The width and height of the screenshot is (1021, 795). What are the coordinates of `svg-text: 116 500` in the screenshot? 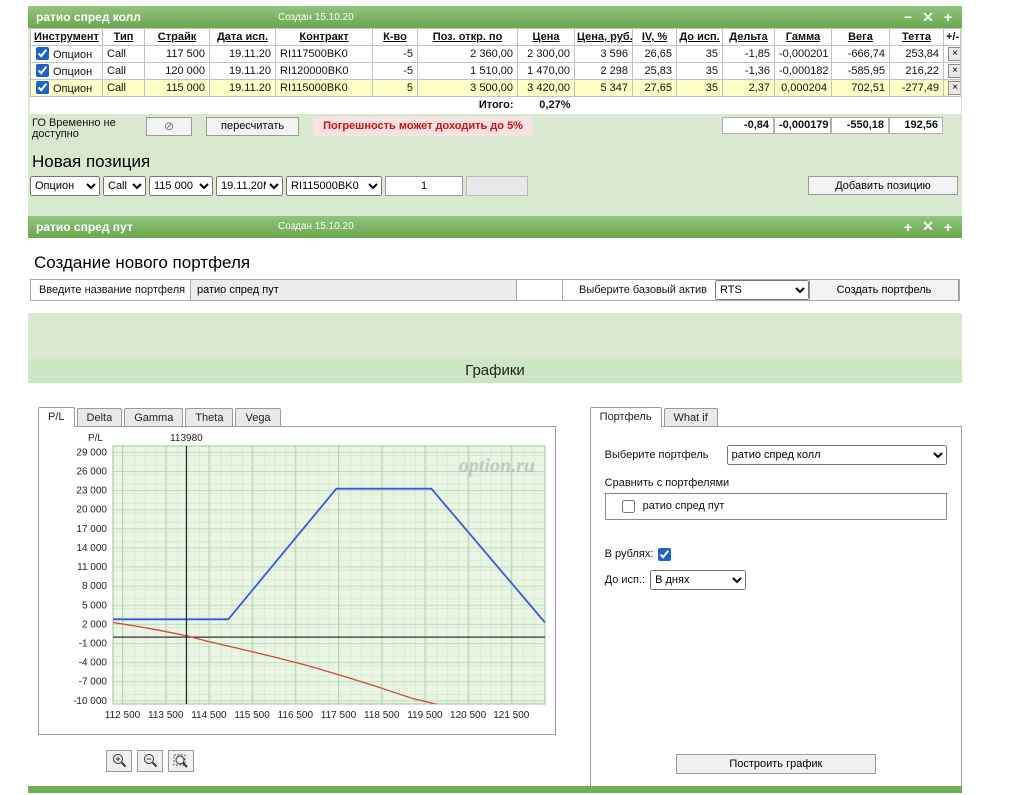 It's located at (296, 715).